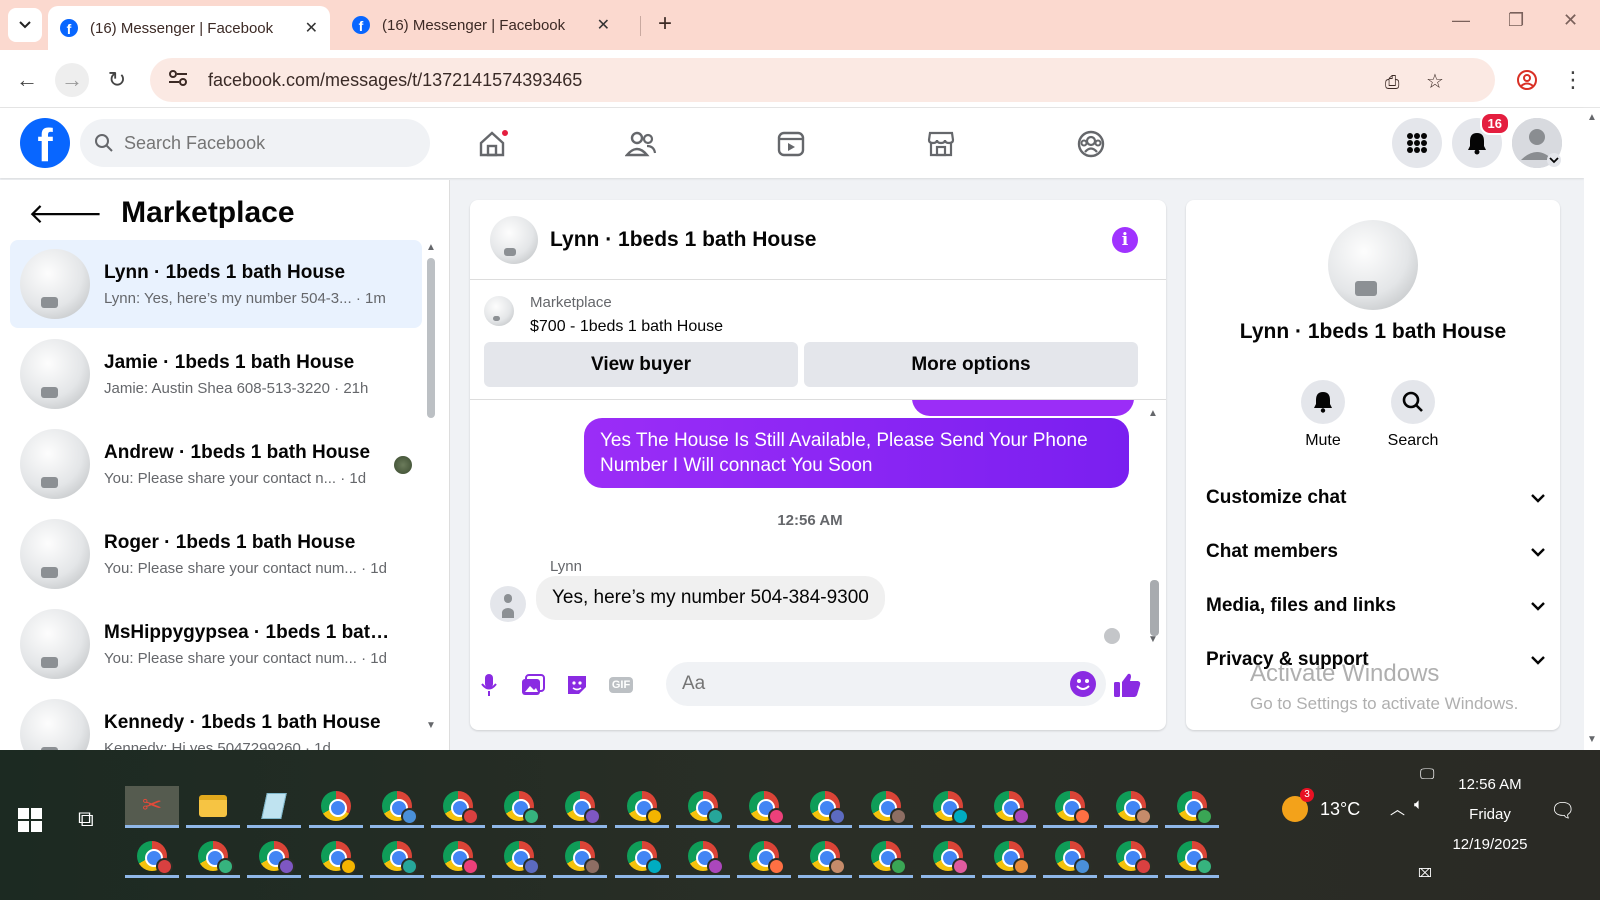  Describe the element at coordinates (274, 807) in the screenshot. I see `notepad-app` at that location.